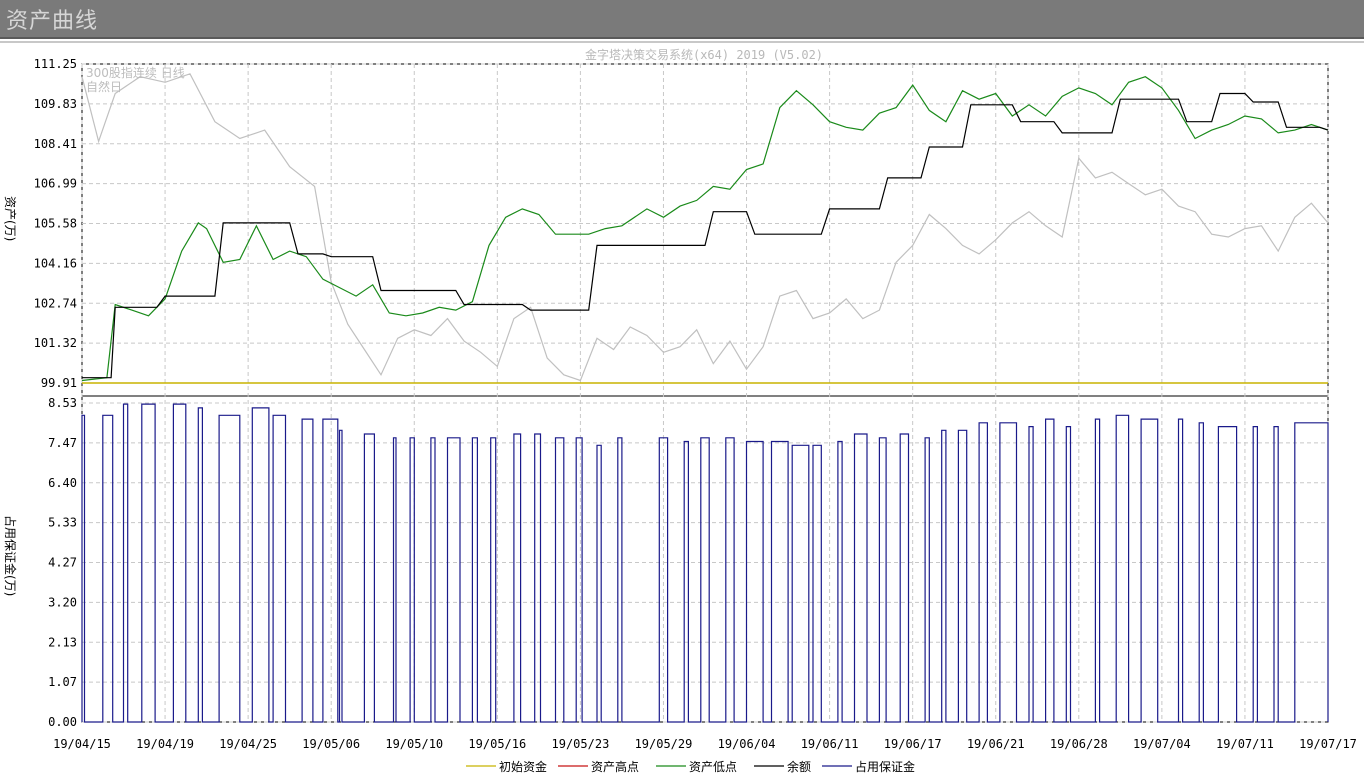 The height and width of the screenshot is (779, 1364). I want to click on top-y-tick-label: 102.74, so click(55, 303).